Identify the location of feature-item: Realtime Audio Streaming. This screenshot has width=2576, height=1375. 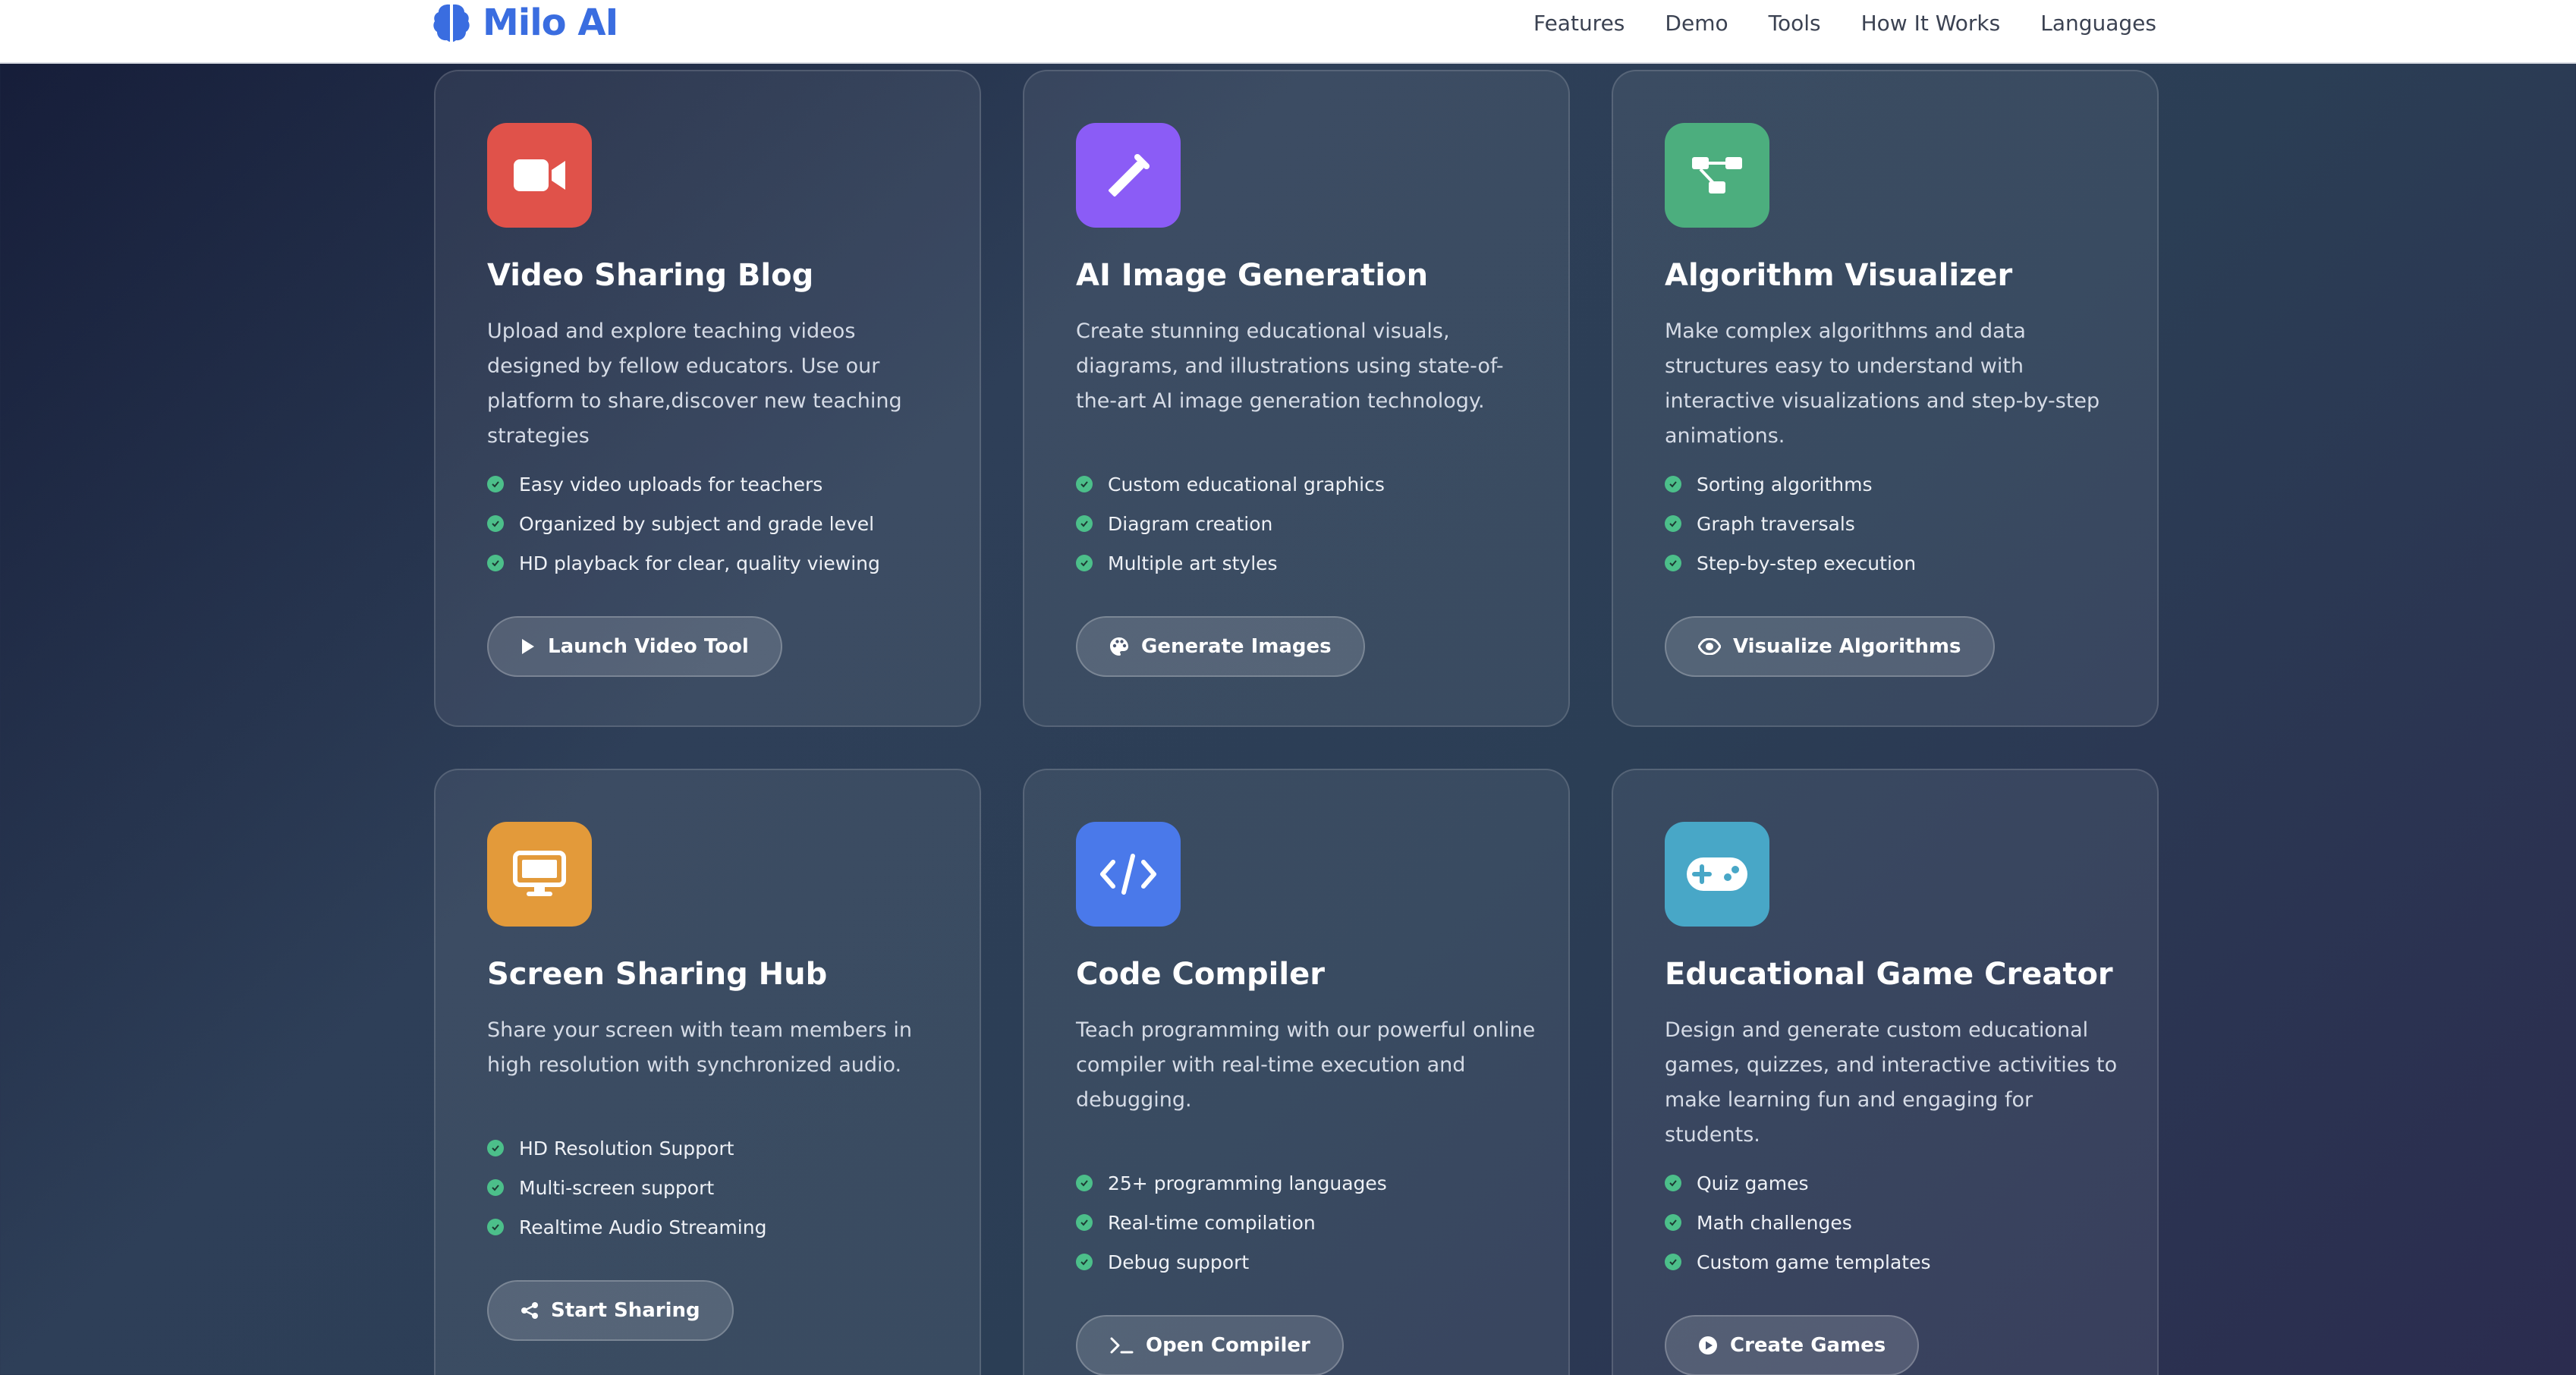
(626, 1227).